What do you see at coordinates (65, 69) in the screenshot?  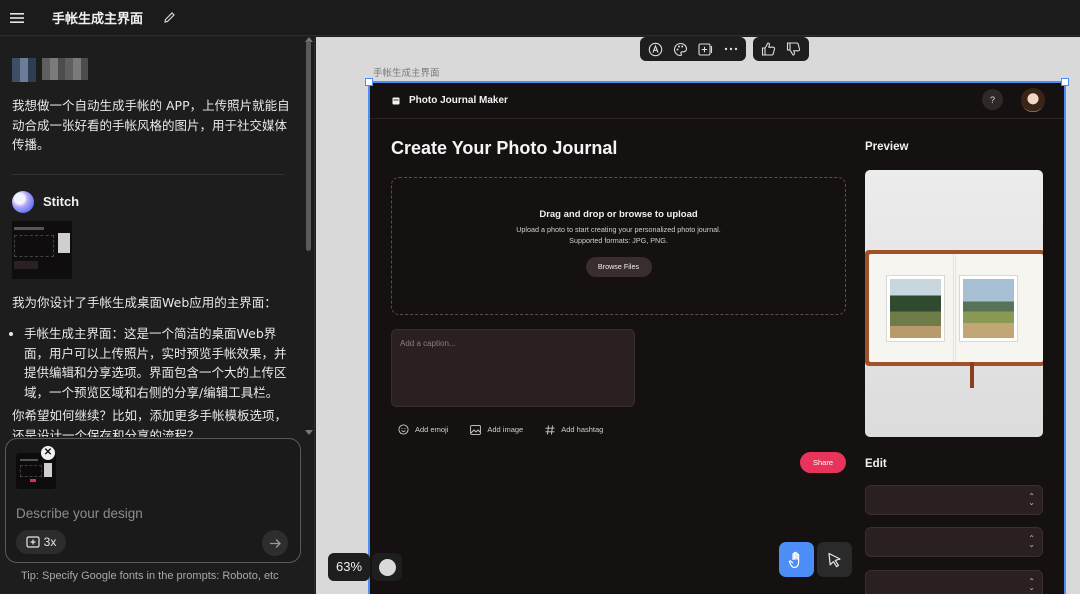 I see `user-name-blurred` at bounding box center [65, 69].